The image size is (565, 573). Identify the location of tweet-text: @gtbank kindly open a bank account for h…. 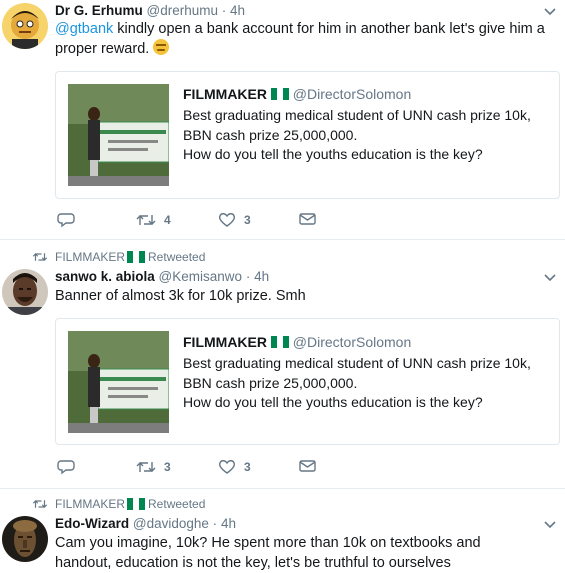
(300, 39).